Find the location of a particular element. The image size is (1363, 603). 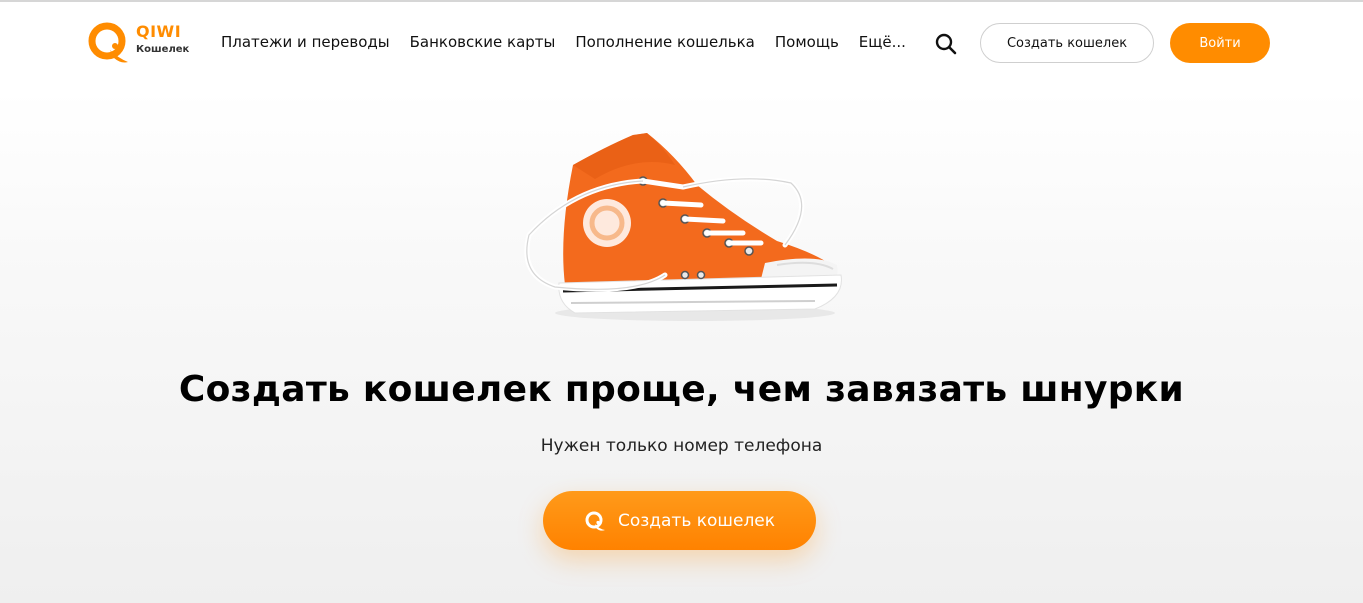

search-button is located at coordinates (946, 44).